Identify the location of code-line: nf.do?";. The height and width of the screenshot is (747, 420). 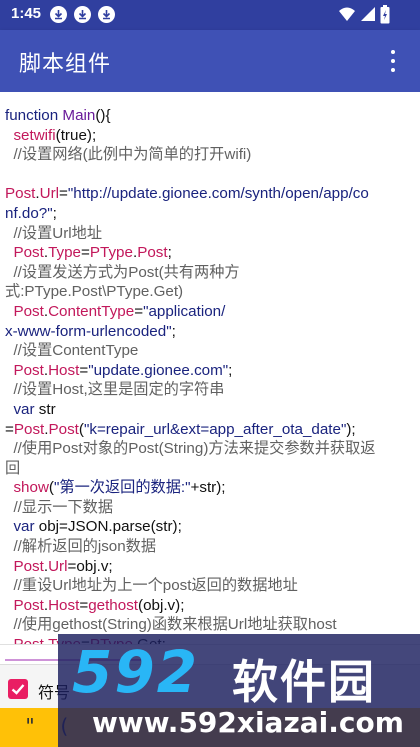
(210, 214).